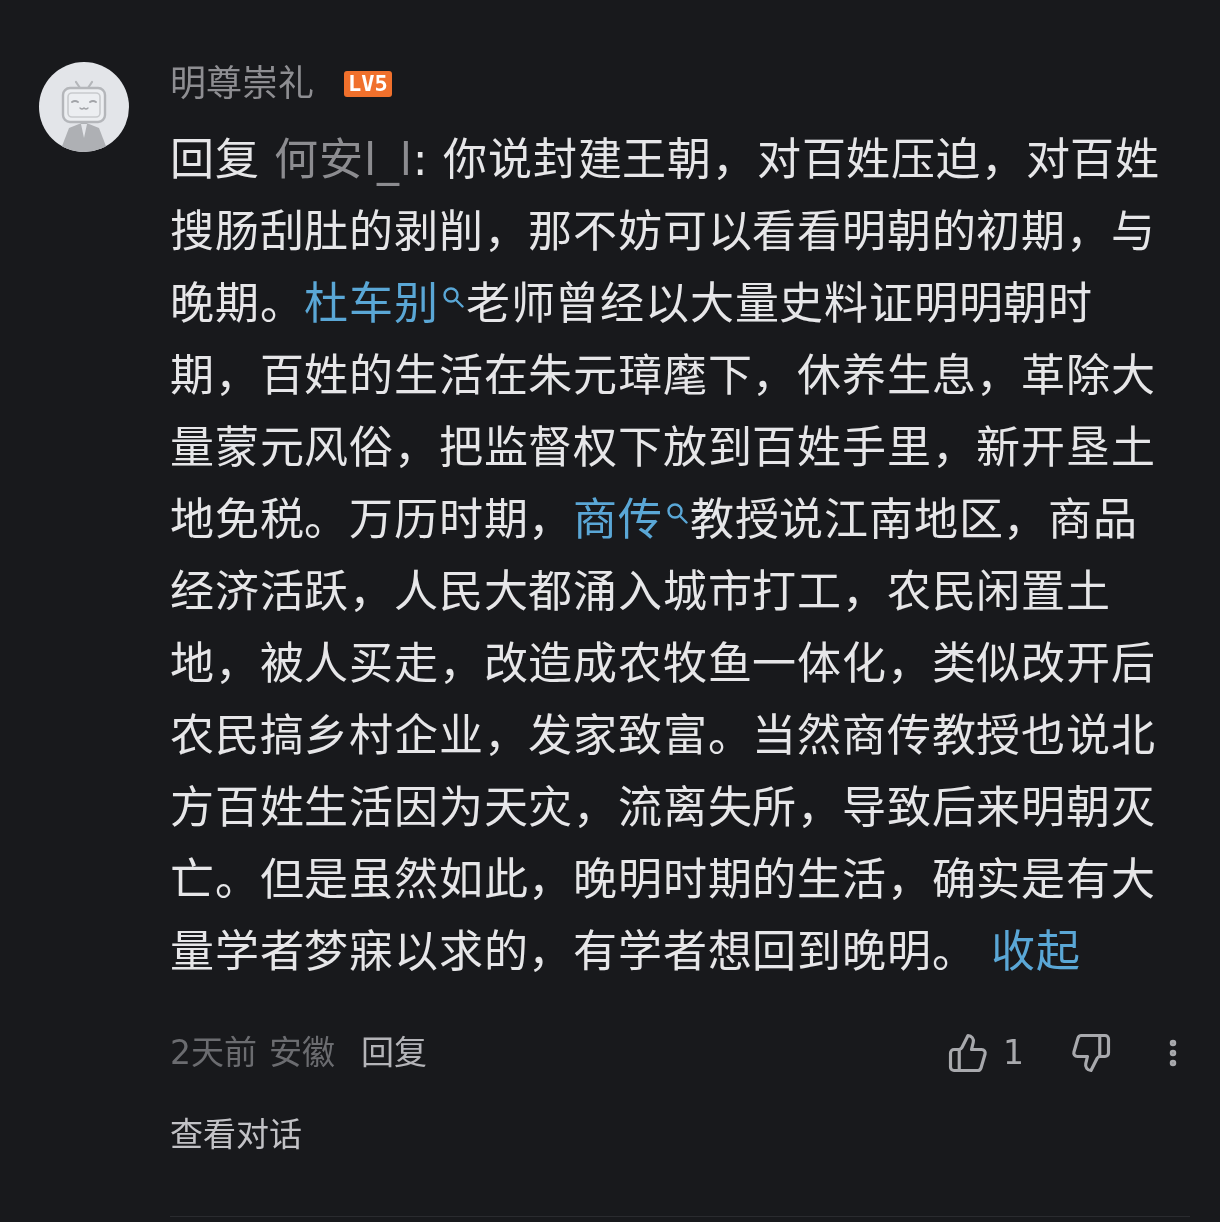 The height and width of the screenshot is (1222, 1220). What do you see at coordinates (236, 1135) in the screenshot?
I see `view-conversation-link: 查看对话` at bounding box center [236, 1135].